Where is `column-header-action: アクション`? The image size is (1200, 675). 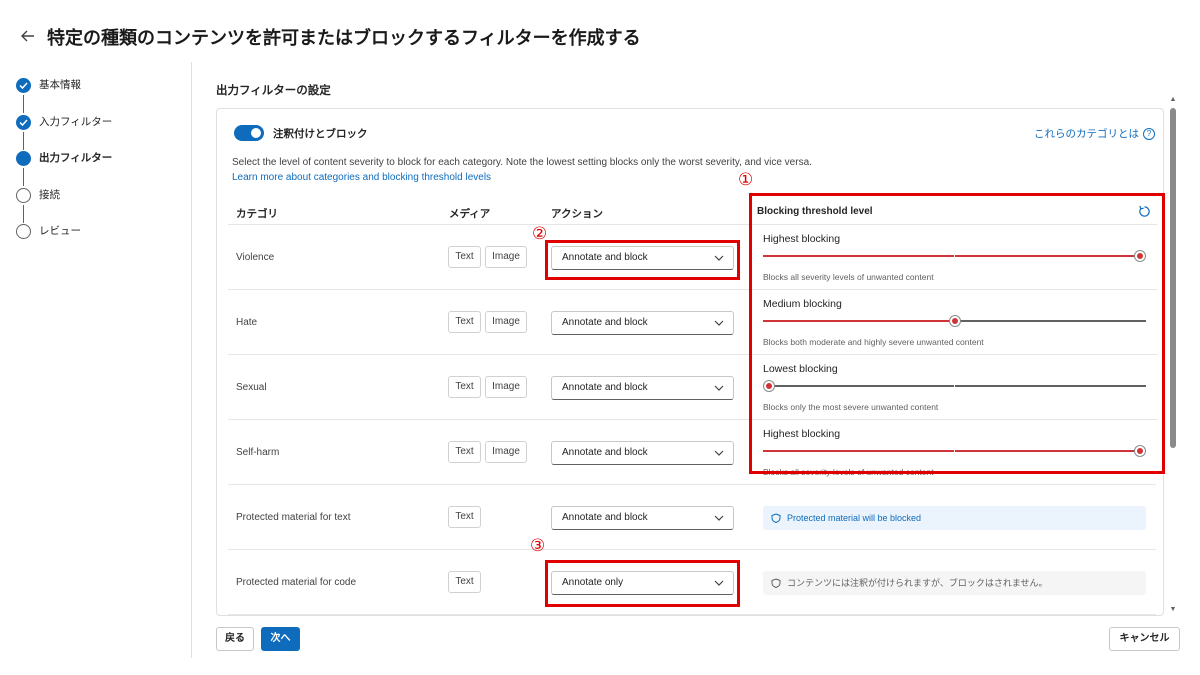
column-header-action: アクション is located at coordinates (577, 214).